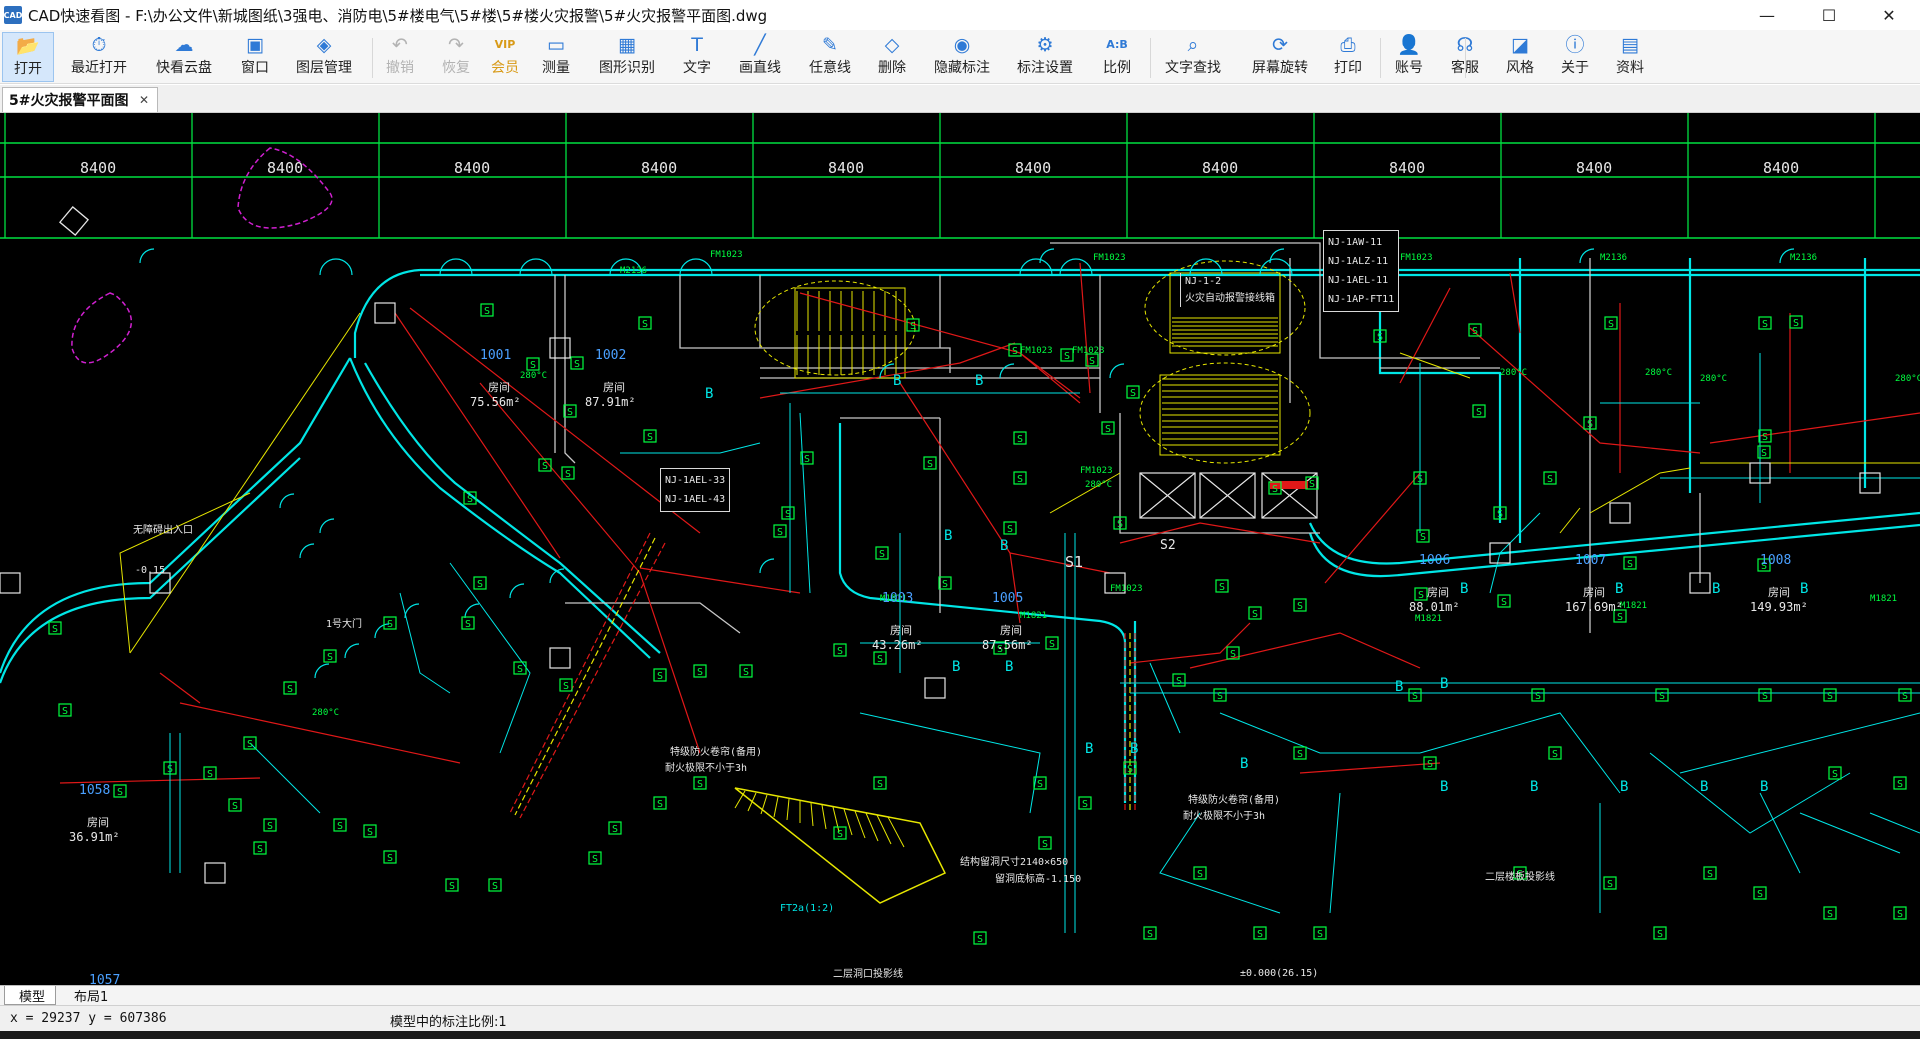  Describe the element at coordinates (13, 15) in the screenshot. I see `cad-app-icon: CAD` at that location.